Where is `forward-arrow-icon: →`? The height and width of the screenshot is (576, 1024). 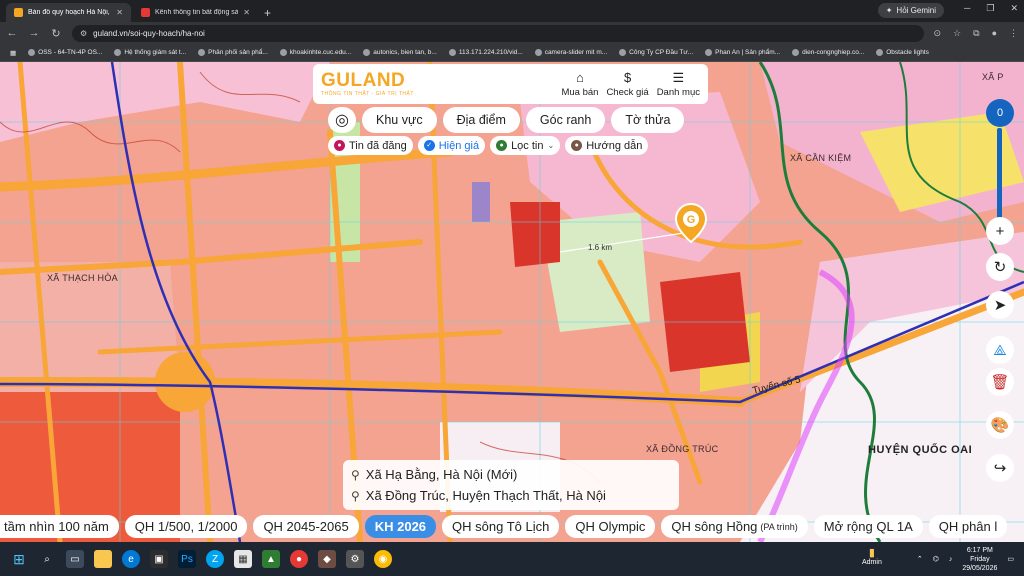
forward-arrow-icon: → is located at coordinates (34, 33).